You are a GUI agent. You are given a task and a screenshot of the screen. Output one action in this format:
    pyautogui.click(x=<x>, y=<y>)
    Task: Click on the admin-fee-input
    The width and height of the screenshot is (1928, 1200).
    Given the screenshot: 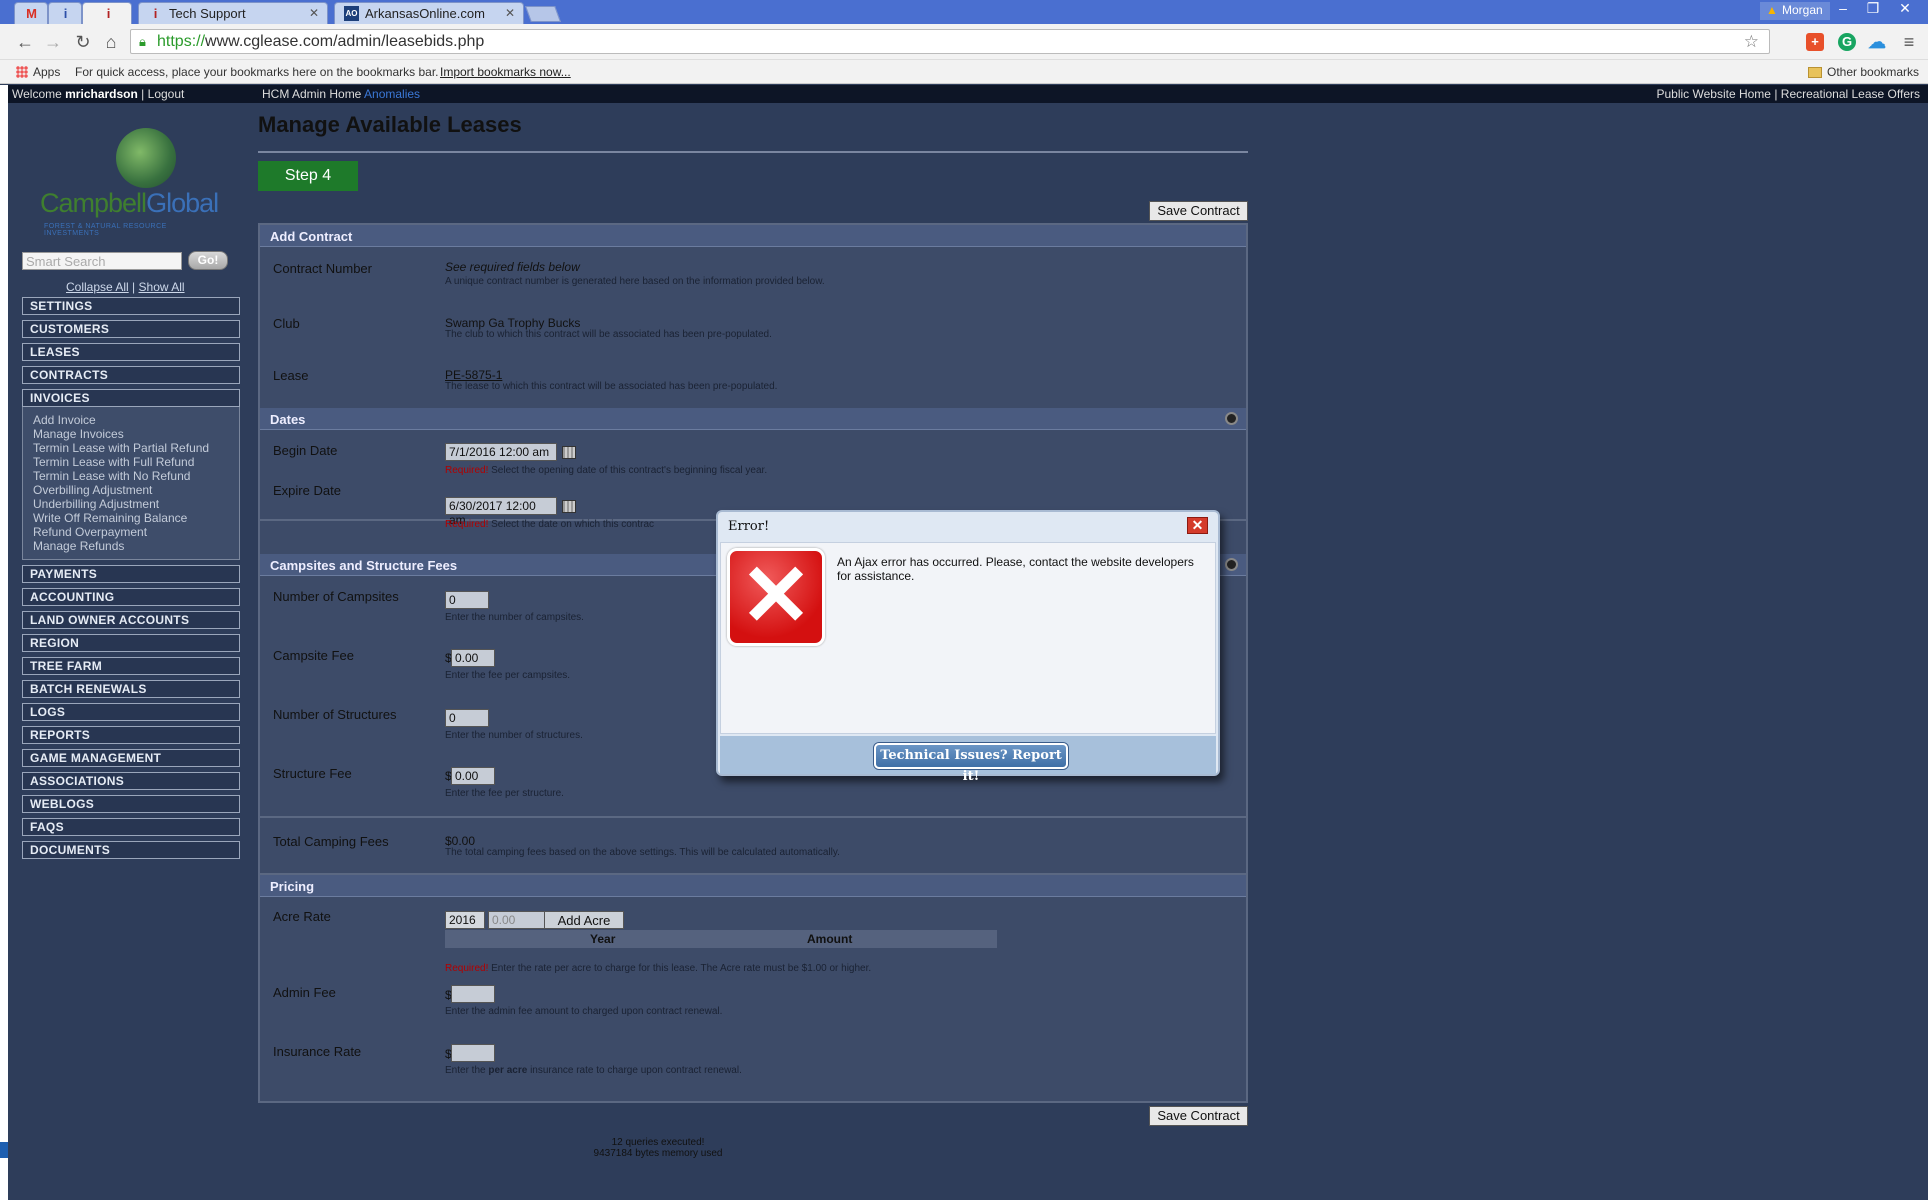 What is the action you would take?
    pyautogui.click(x=473, y=994)
    